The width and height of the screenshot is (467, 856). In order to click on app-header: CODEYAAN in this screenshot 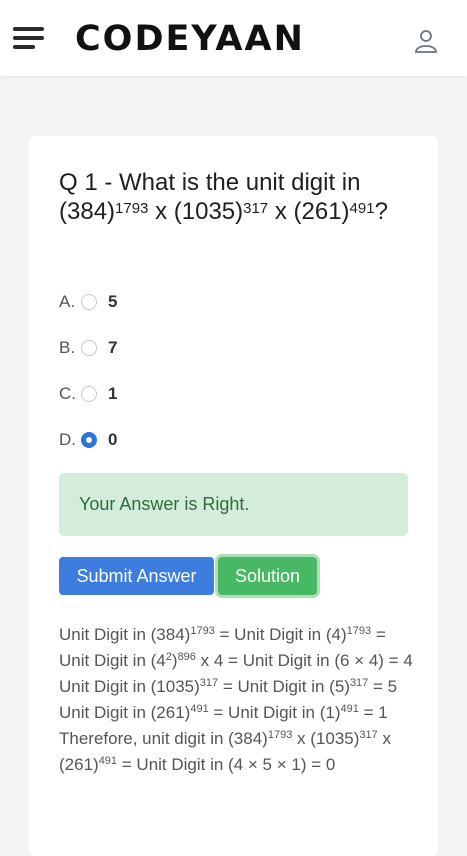, I will do `click(233, 38)`.